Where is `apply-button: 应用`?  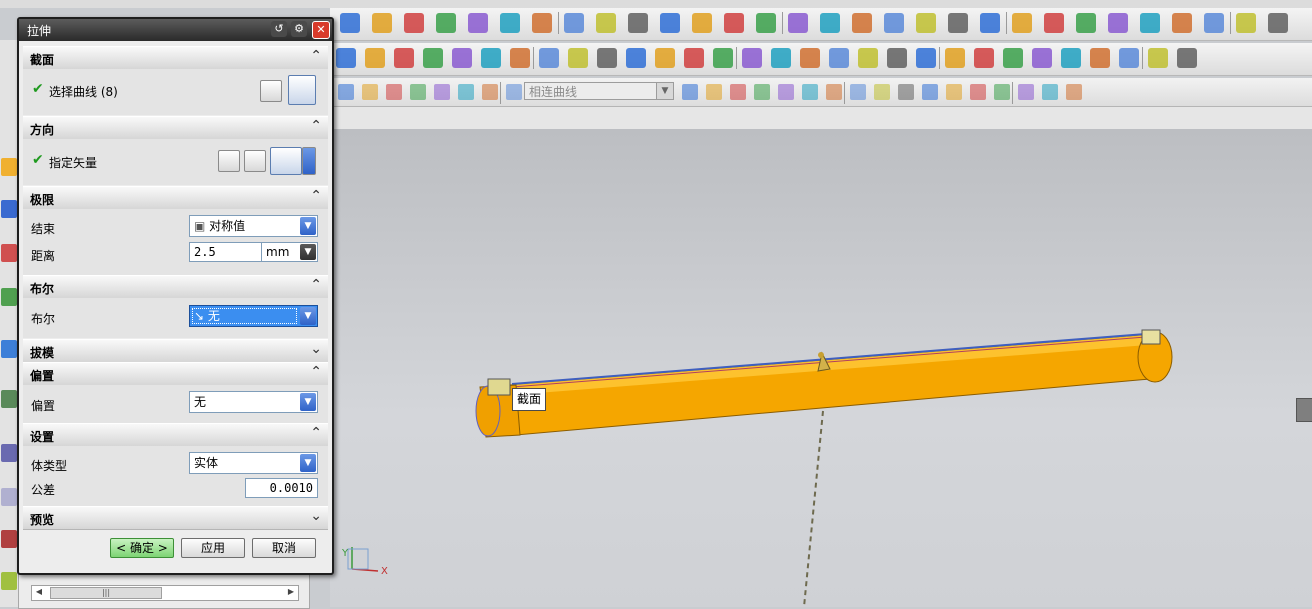 apply-button: 应用 is located at coordinates (213, 548).